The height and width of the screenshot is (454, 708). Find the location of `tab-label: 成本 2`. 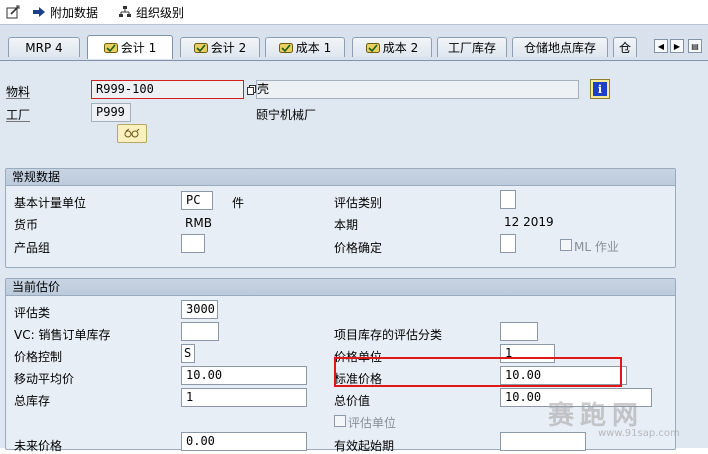

tab-label: 成本 2 is located at coordinates (400, 48).